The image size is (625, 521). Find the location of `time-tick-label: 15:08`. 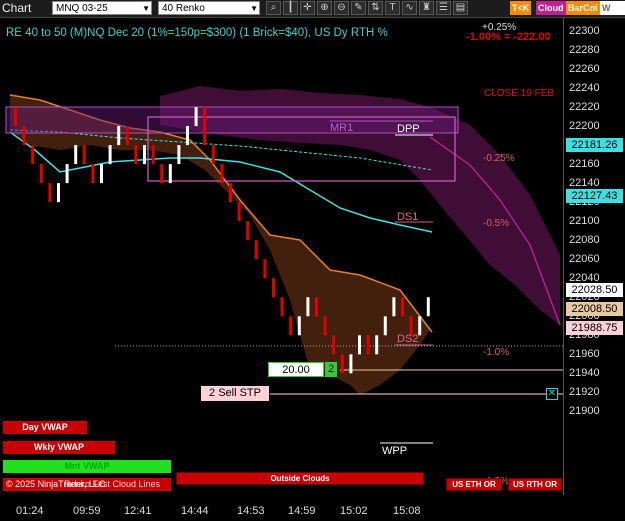

time-tick-label: 15:08 is located at coordinates (407, 511).